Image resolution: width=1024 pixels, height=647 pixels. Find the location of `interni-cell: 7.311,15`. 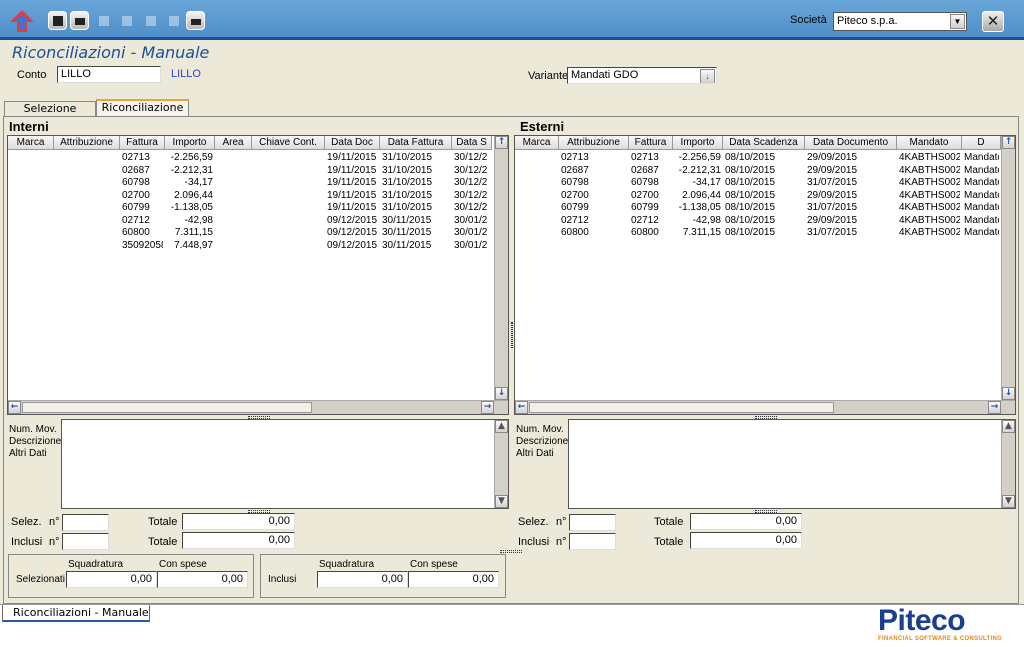

interni-cell: 7.311,15 is located at coordinates (193, 232).